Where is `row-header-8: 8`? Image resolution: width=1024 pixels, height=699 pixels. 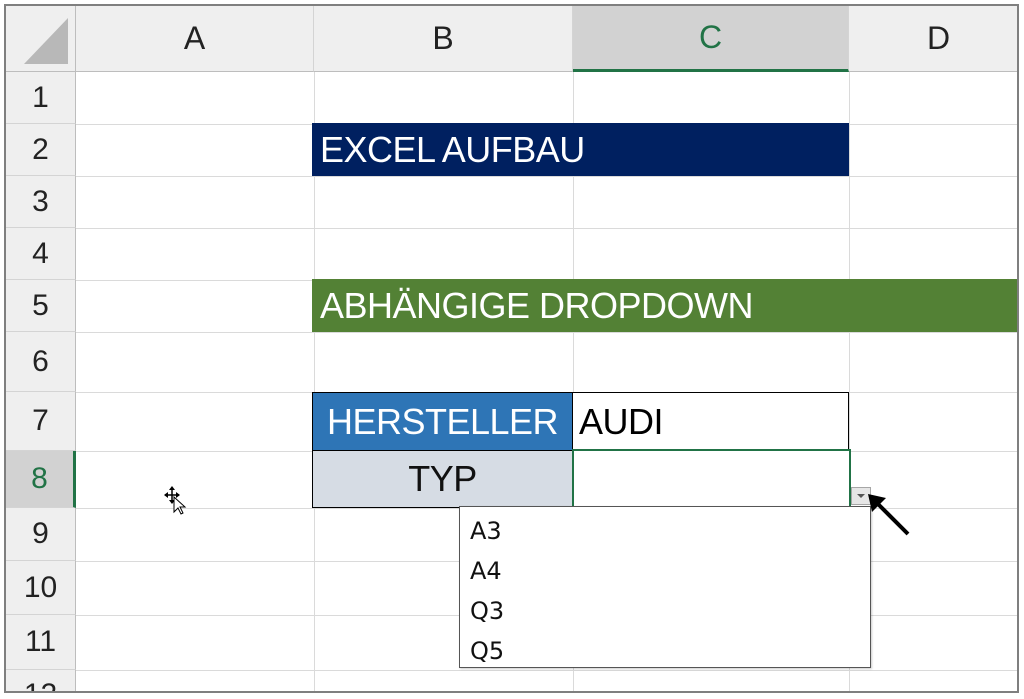 row-header-8: 8 is located at coordinates (41, 479).